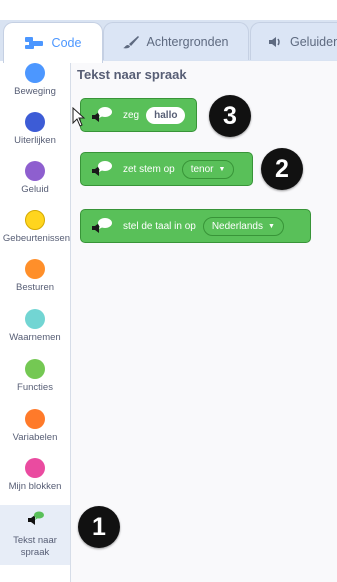 This screenshot has height=582, width=337. What do you see at coordinates (35, 91) in the screenshot?
I see `category-label: Beweging` at bounding box center [35, 91].